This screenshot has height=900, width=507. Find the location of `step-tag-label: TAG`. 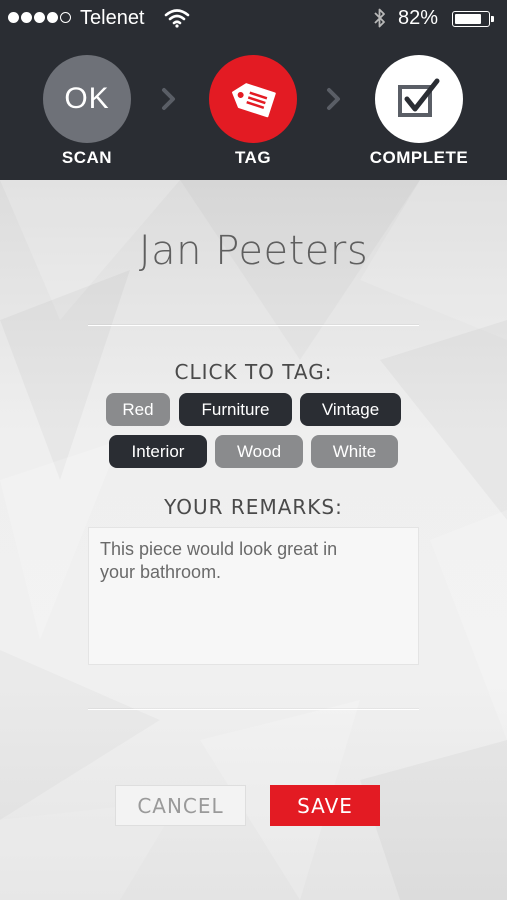

step-tag-label: TAG is located at coordinates (253, 157).